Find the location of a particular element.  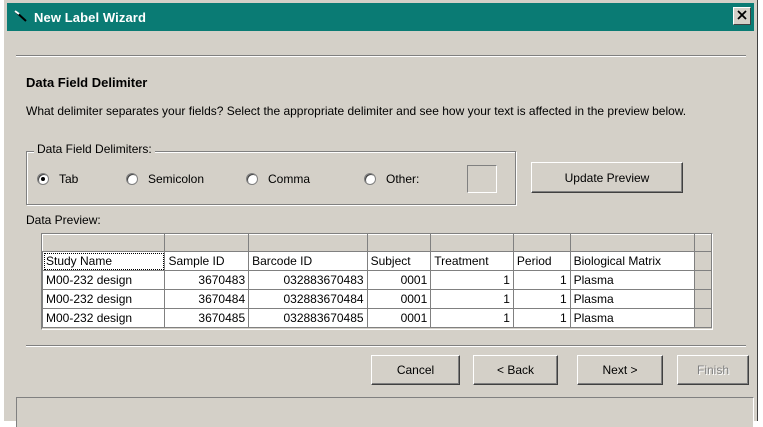

radio-button-checked is located at coordinates (43, 179).